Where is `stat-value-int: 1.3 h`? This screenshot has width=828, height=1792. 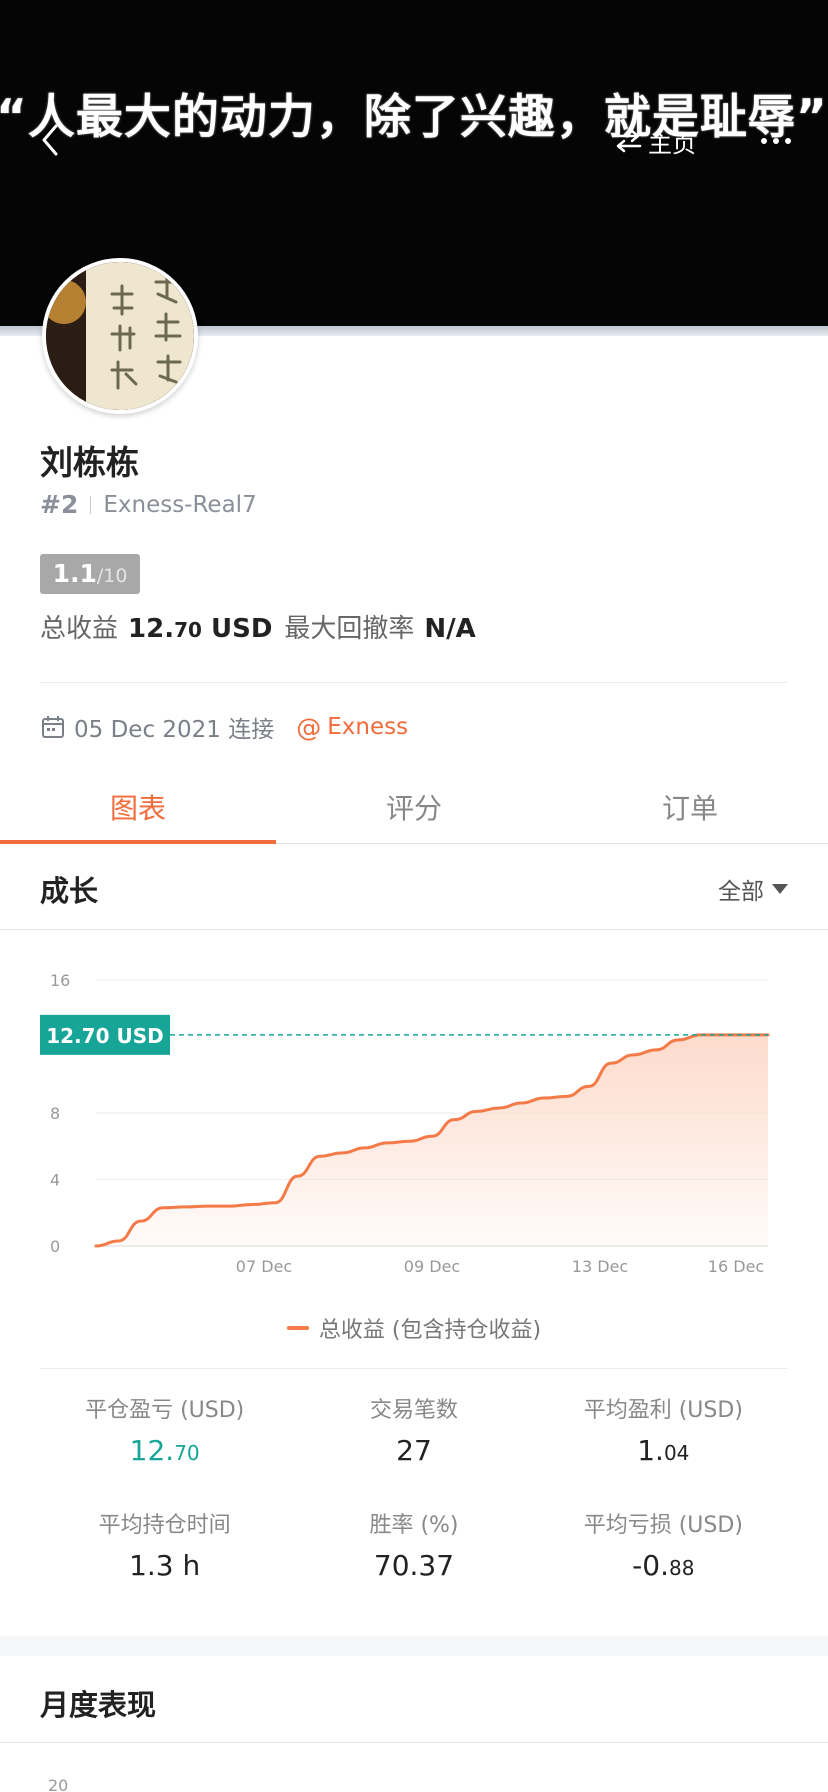
stat-value-int: 1.3 h is located at coordinates (165, 1565).